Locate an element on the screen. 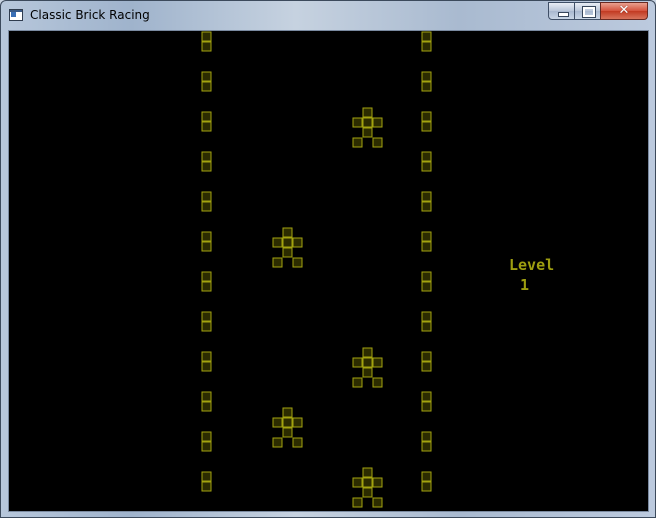 This screenshot has width=656, height=518. maximize-button is located at coordinates (587, 11).